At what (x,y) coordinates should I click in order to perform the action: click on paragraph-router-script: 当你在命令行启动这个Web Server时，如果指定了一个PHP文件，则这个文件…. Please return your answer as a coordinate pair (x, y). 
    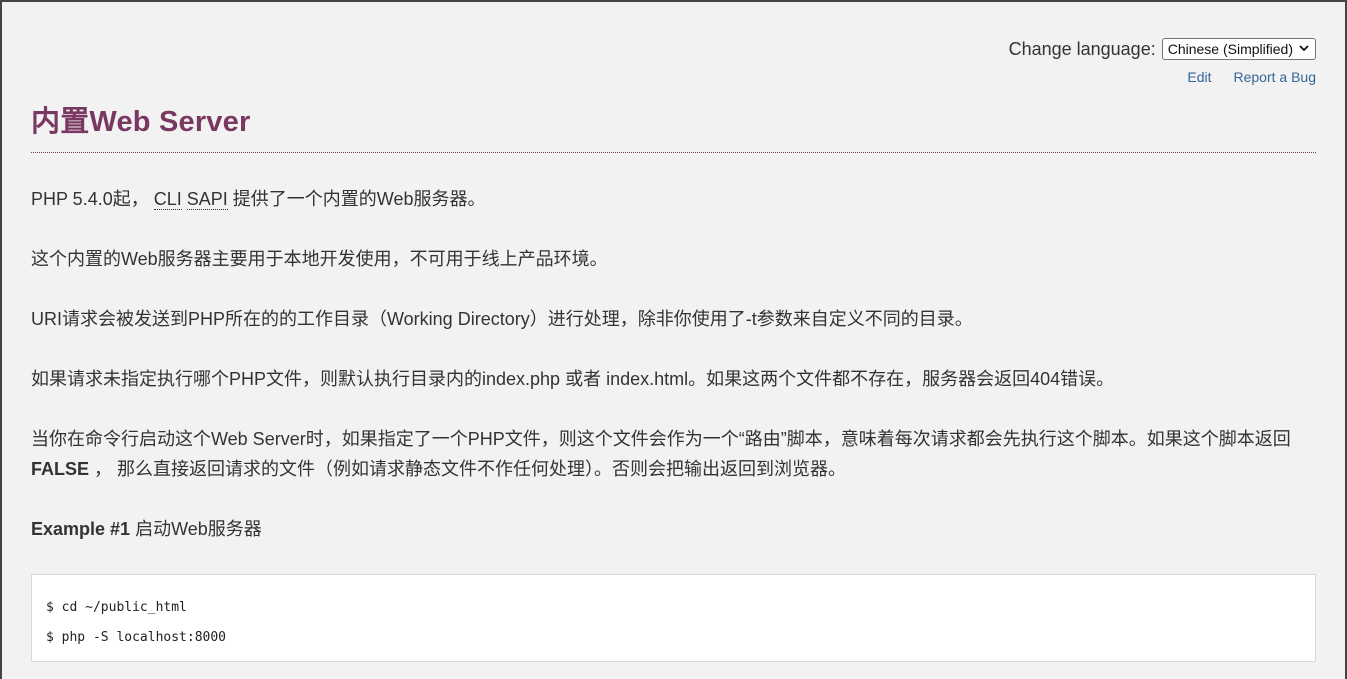
    Looking at the image, I should click on (673, 454).